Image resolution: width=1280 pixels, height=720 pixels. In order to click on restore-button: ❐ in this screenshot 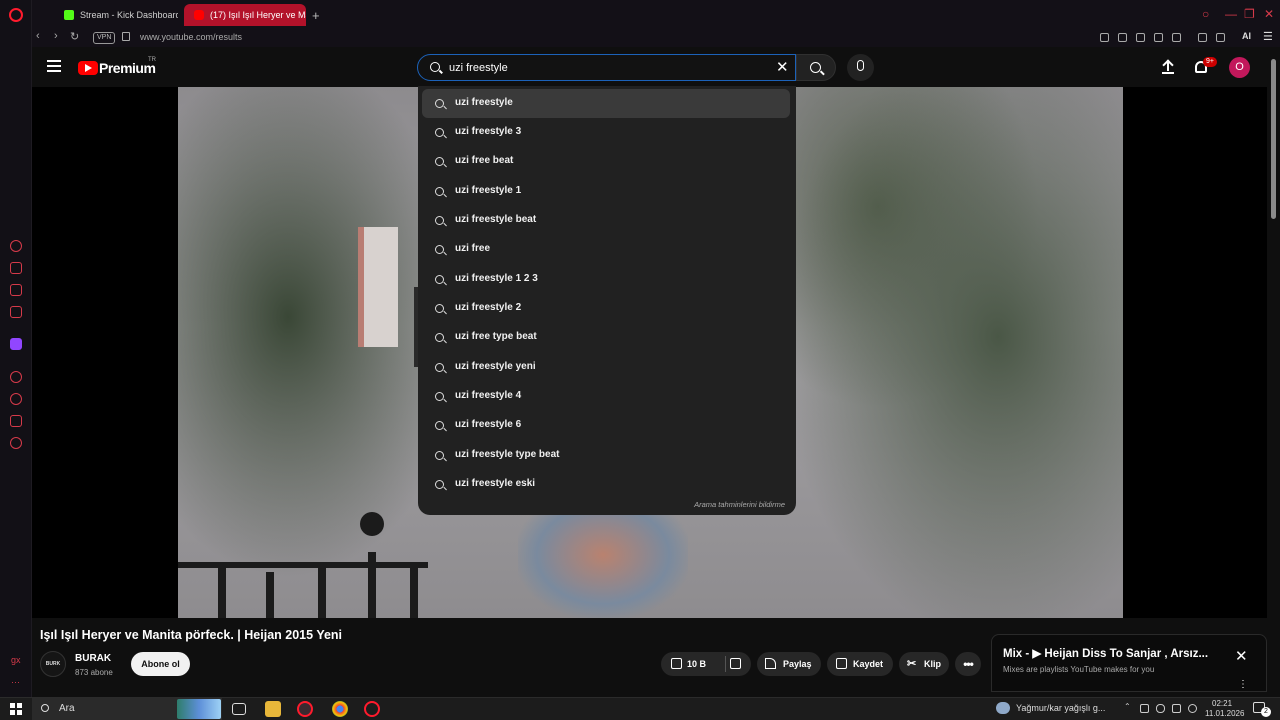, I will do `click(1249, 14)`.